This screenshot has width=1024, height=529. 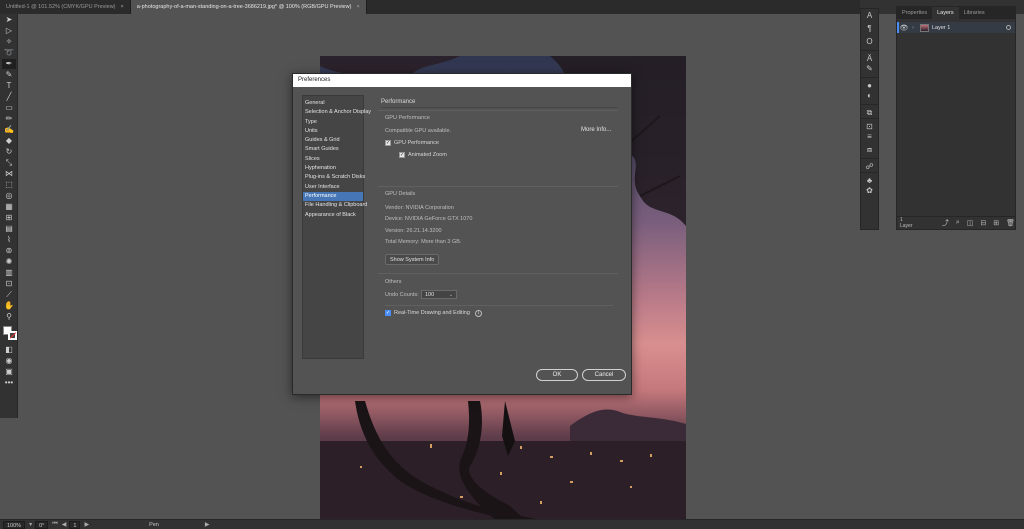 I want to click on paragraph-panel-icon: ¶, so click(x=869, y=29).